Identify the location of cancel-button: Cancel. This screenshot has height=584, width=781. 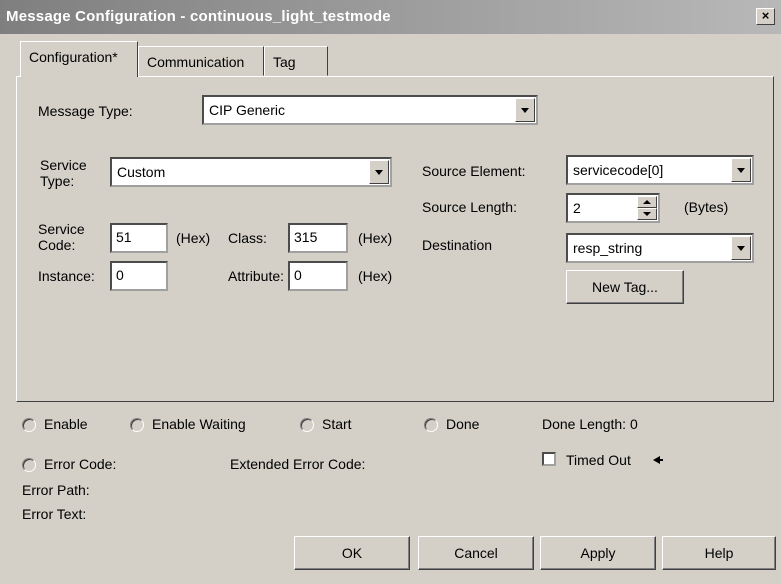
(476, 553).